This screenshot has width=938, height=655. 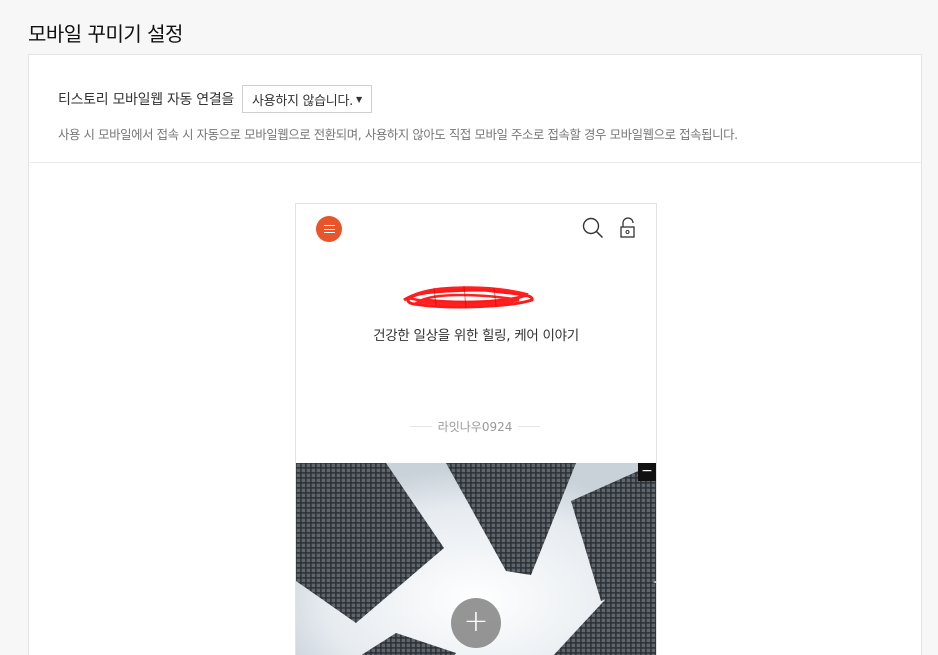 What do you see at coordinates (358, 99) in the screenshot?
I see `caret-down-icon: ▼` at bounding box center [358, 99].